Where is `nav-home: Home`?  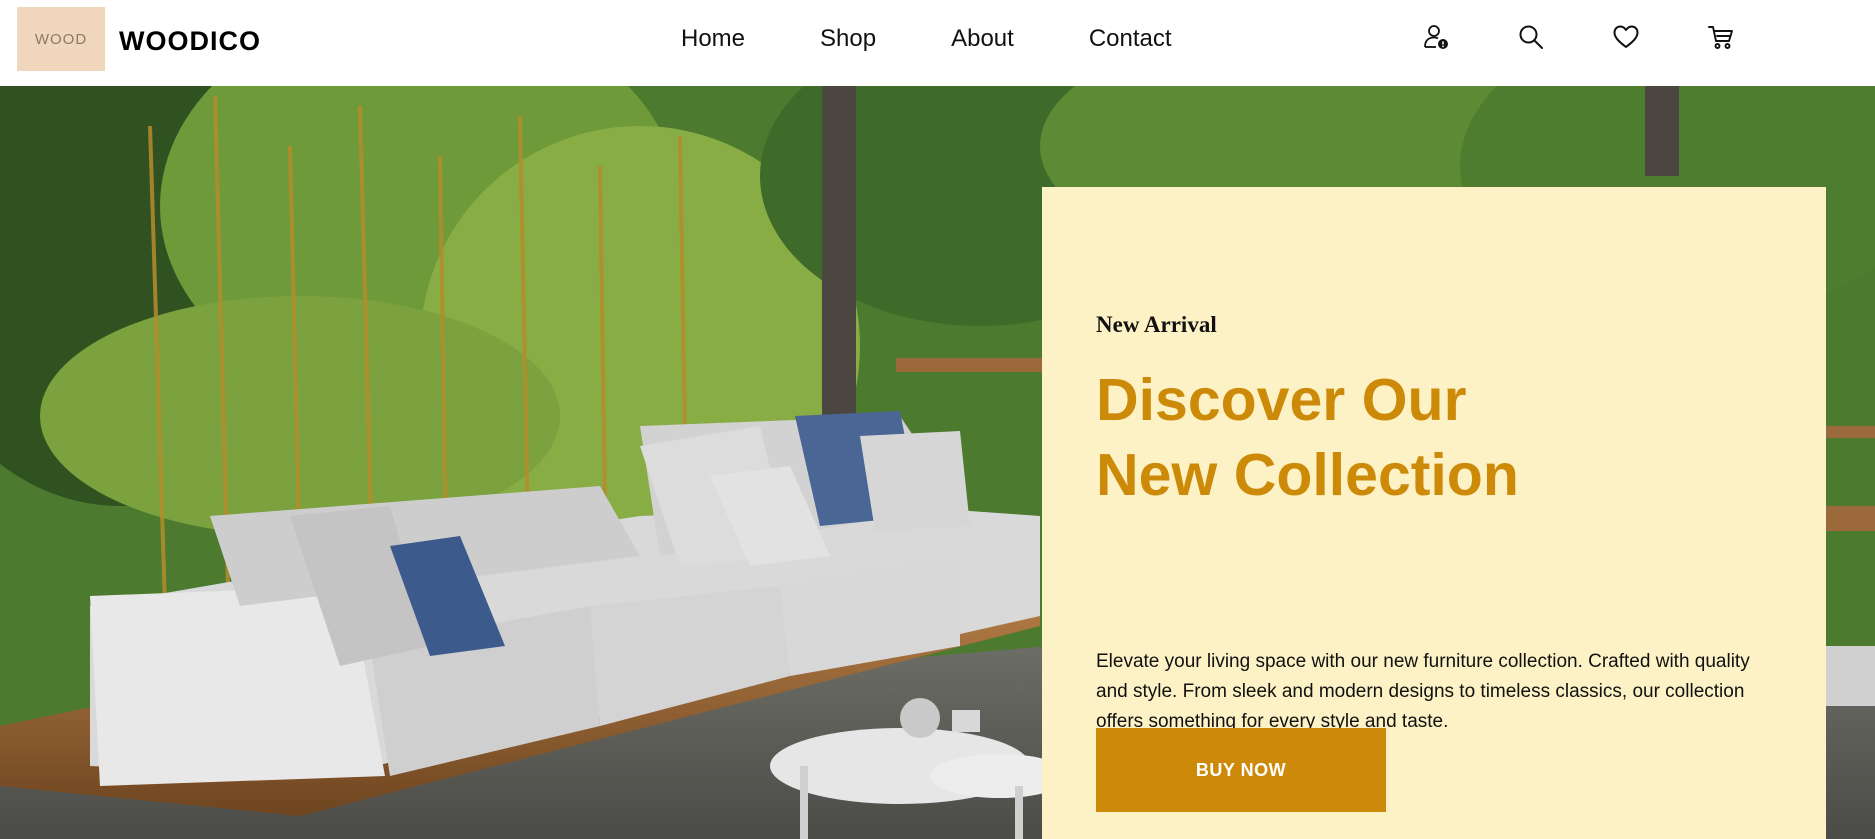 nav-home: Home is located at coordinates (713, 39).